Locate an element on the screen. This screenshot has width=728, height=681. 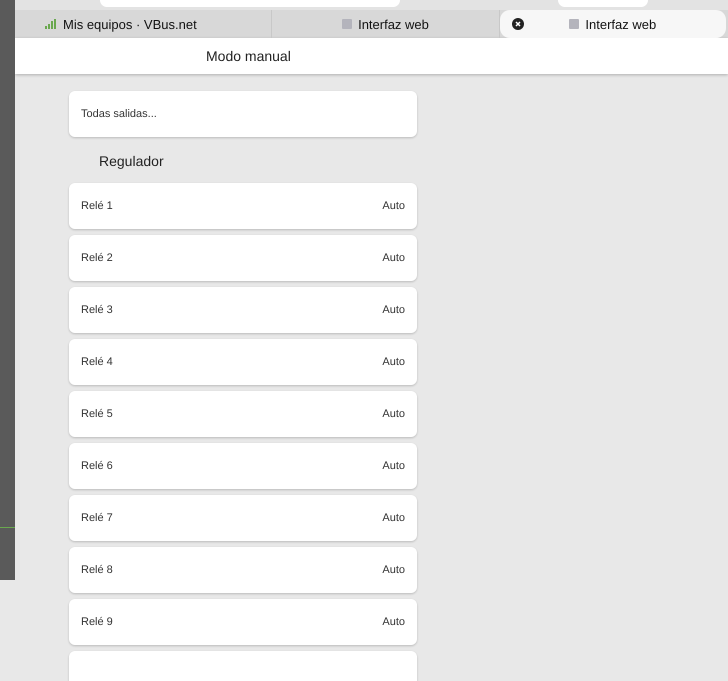
relay-row: Relé 2 Auto is located at coordinates (243, 258).